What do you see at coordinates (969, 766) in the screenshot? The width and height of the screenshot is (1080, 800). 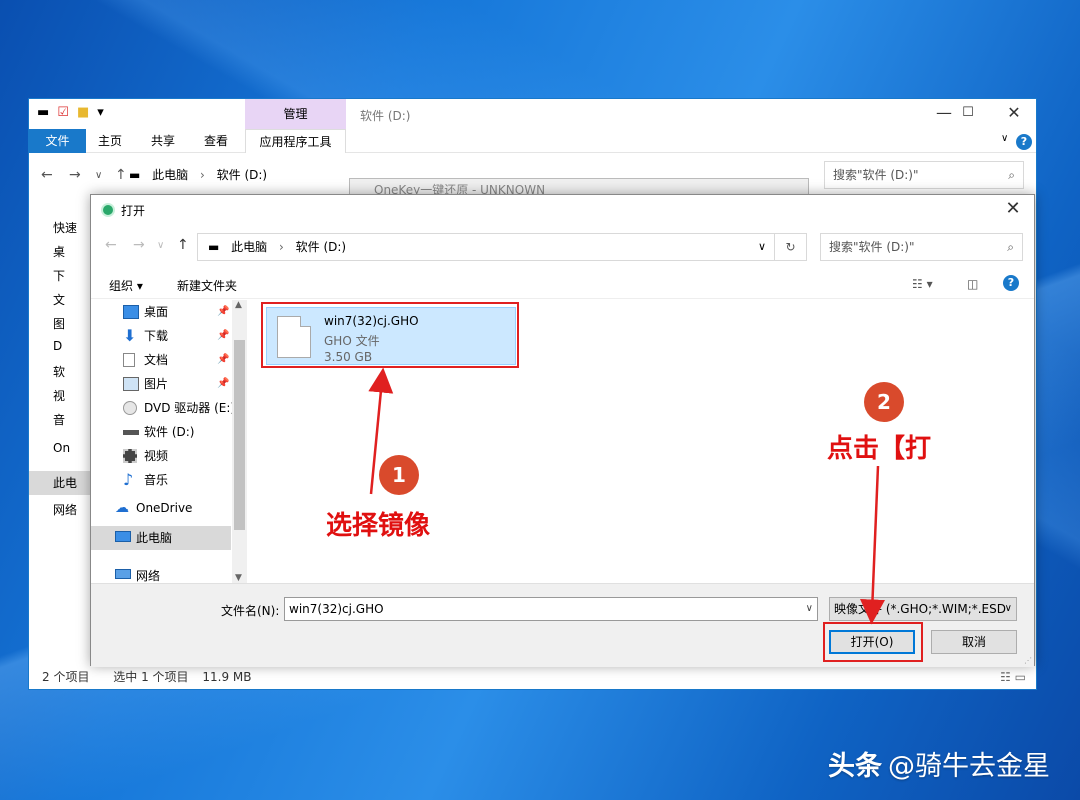 I see `watermark-handle: @骑牛去金星` at bounding box center [969, 766].